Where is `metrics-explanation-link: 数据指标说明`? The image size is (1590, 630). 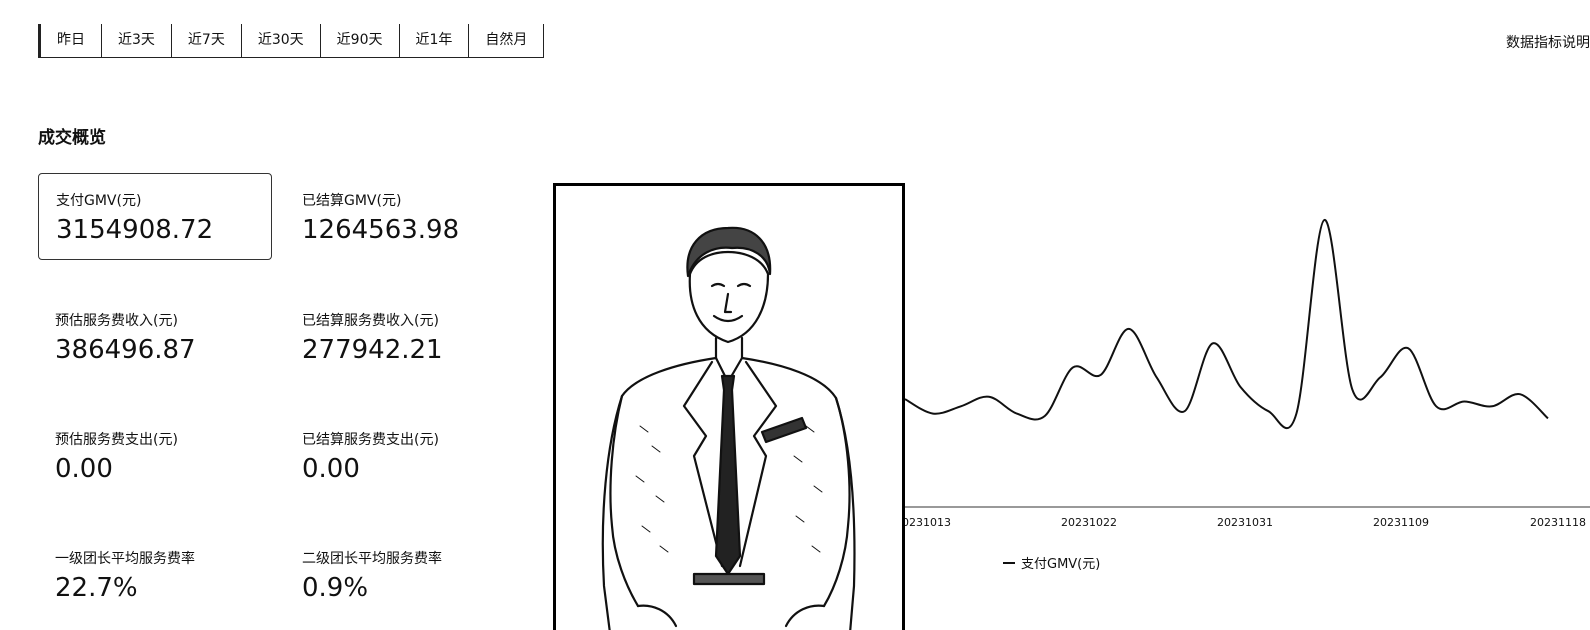 metrics-explanation-link: 数据指标说明 is located at coordinates (1548, 42).